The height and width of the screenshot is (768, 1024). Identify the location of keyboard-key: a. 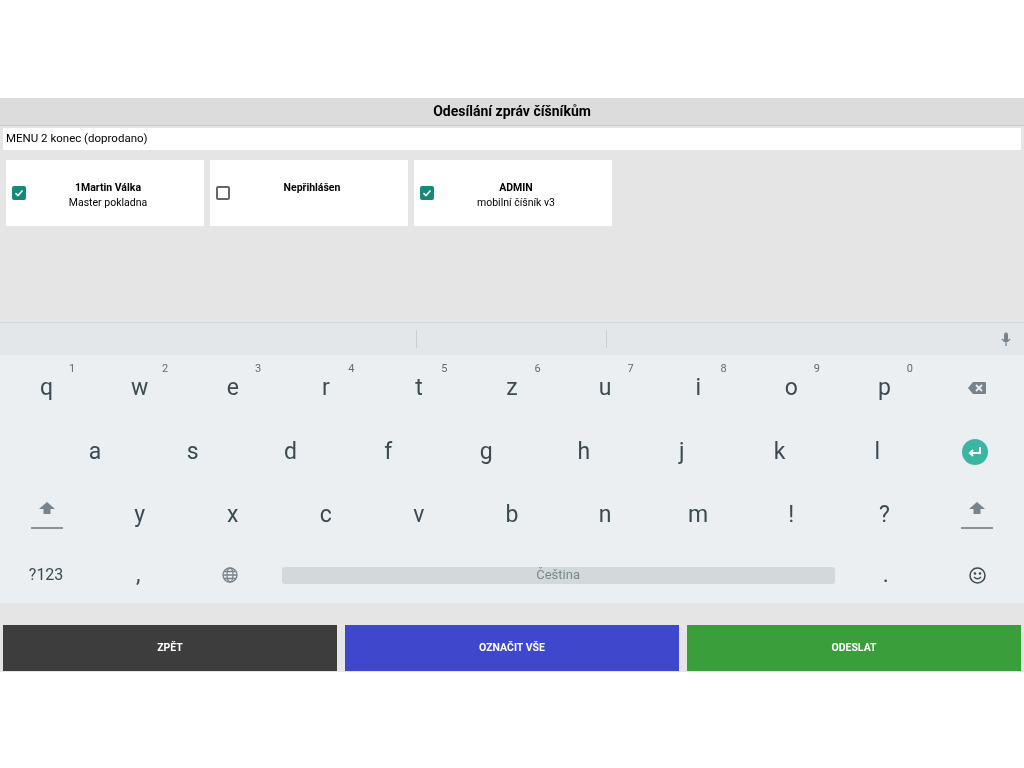
(95, 452).